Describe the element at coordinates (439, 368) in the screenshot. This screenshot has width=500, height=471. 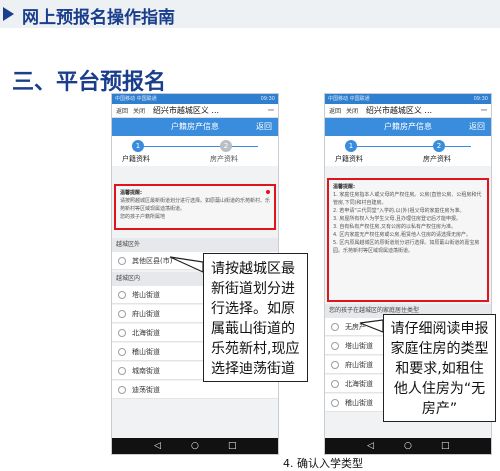
I see `callout-right: 请仔细阅读申报家庭住房的类型和要求,如租住他人住房为“无房产”` at that location.